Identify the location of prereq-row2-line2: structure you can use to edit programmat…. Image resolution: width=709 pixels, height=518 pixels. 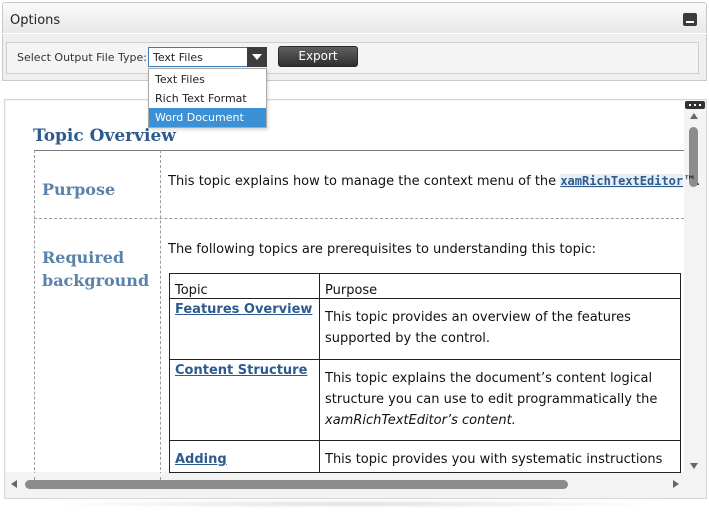
(491, 399).